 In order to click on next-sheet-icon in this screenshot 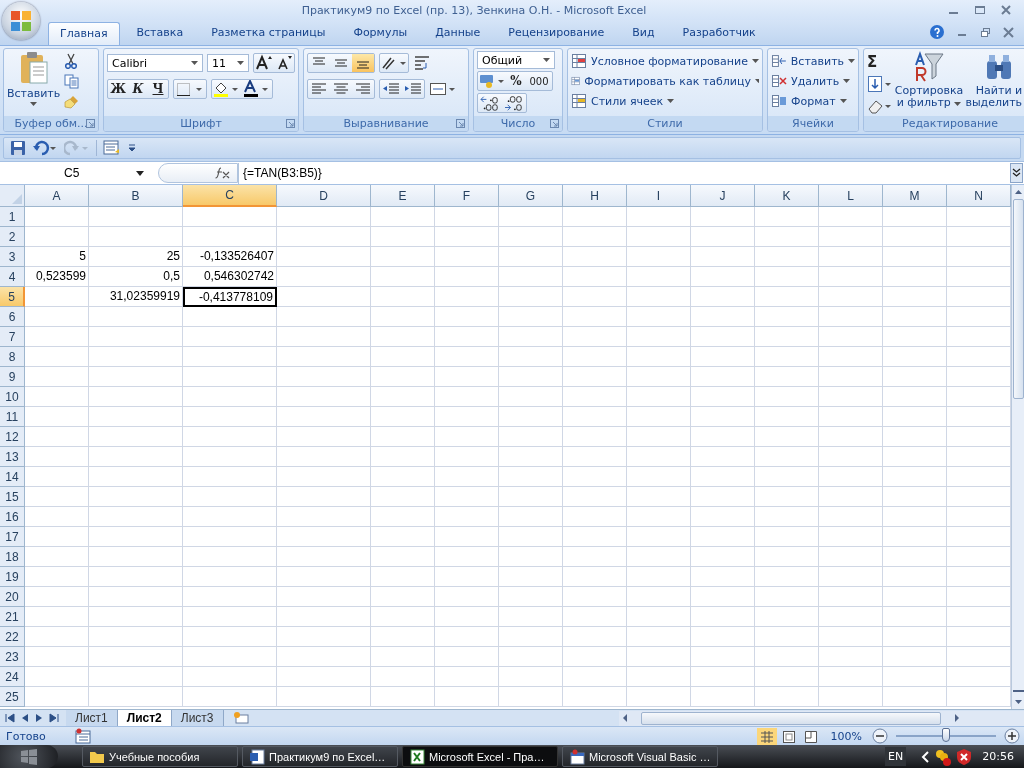, I will do `click(39, 718)`.